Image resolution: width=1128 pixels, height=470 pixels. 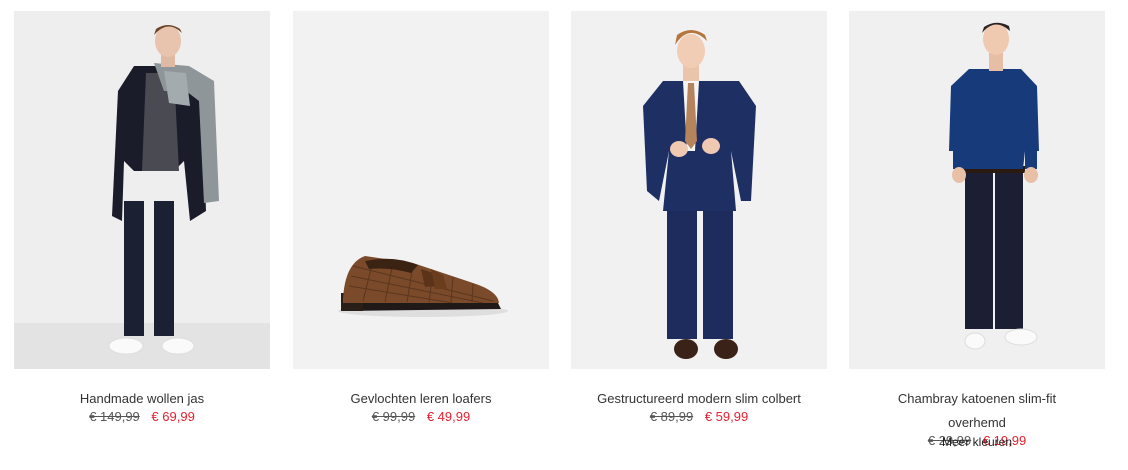 What do you see at coordinates (173, 416) in the screenshot?
I see `sale-price: € 69,99` at bounding box center [173, 416].